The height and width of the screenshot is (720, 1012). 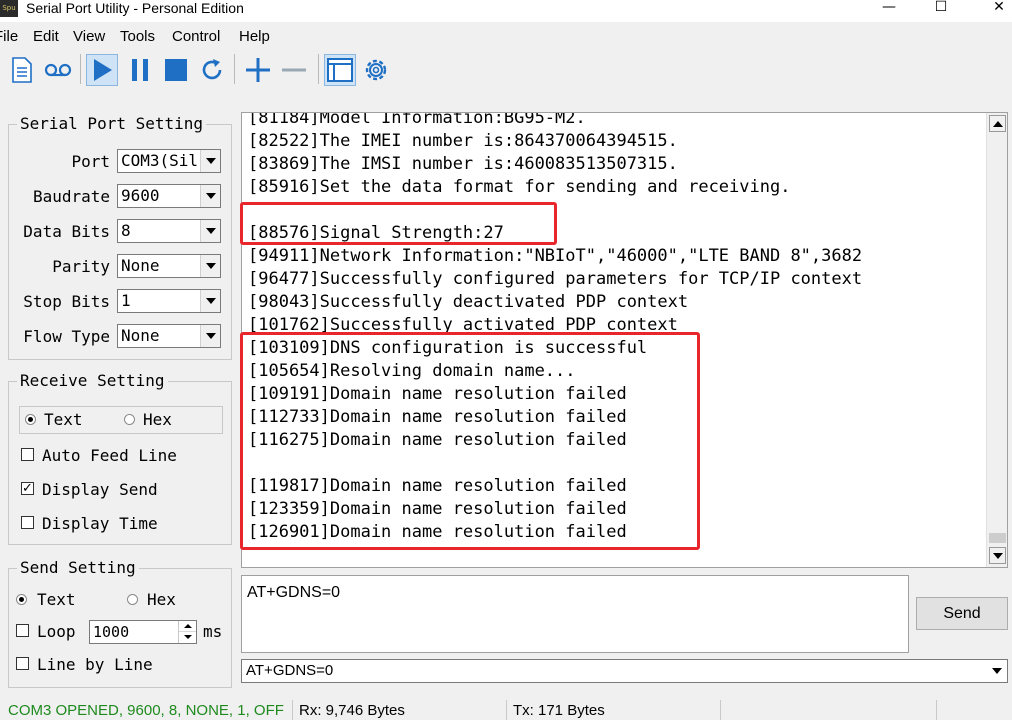 I want to click on spin-up-icon, so click(x=187, y=626).